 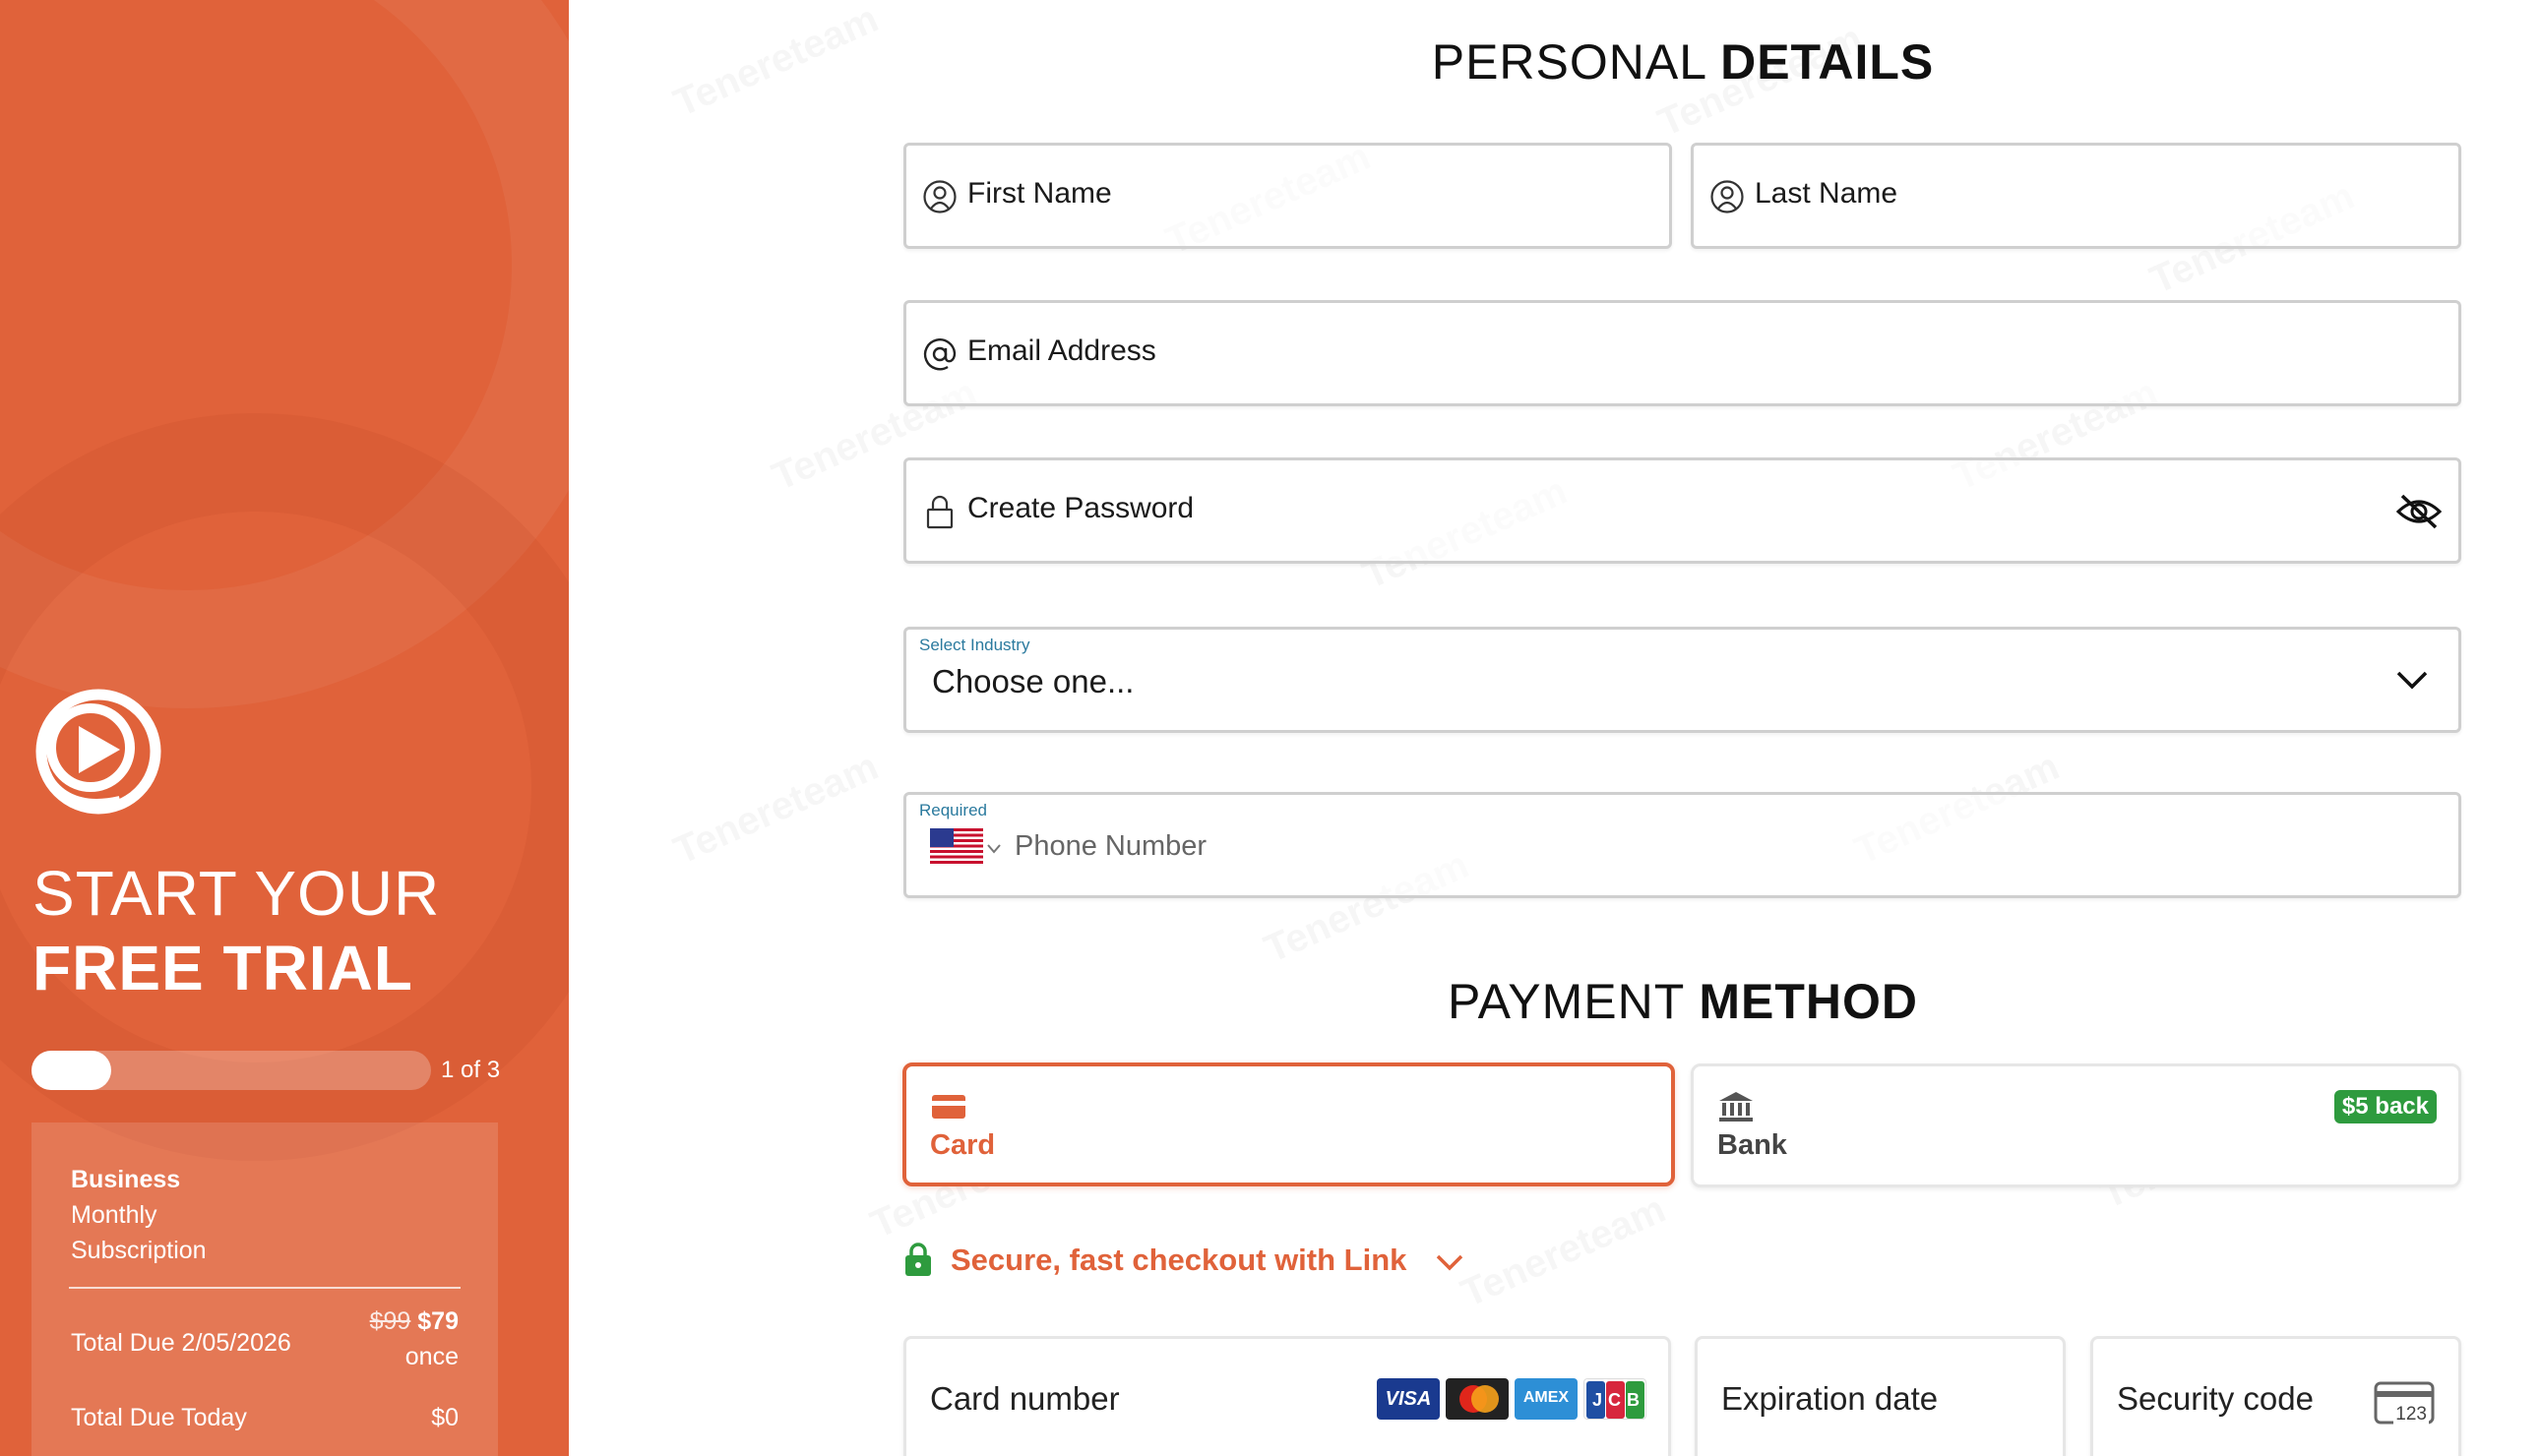 I want to click on bank-icon, so click(x=1736, y=1107).